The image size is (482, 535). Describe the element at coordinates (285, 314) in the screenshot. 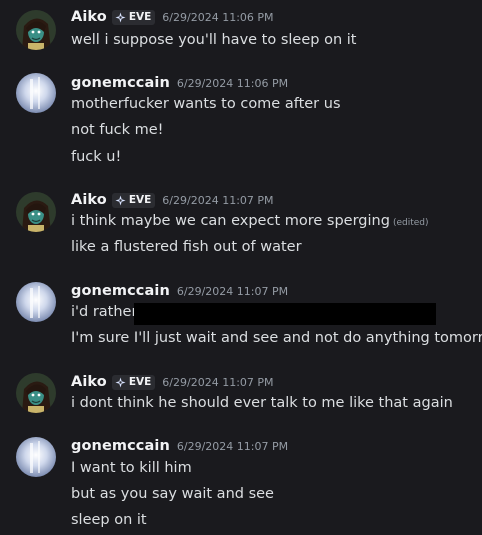

I see `redaction-bar` at that location.